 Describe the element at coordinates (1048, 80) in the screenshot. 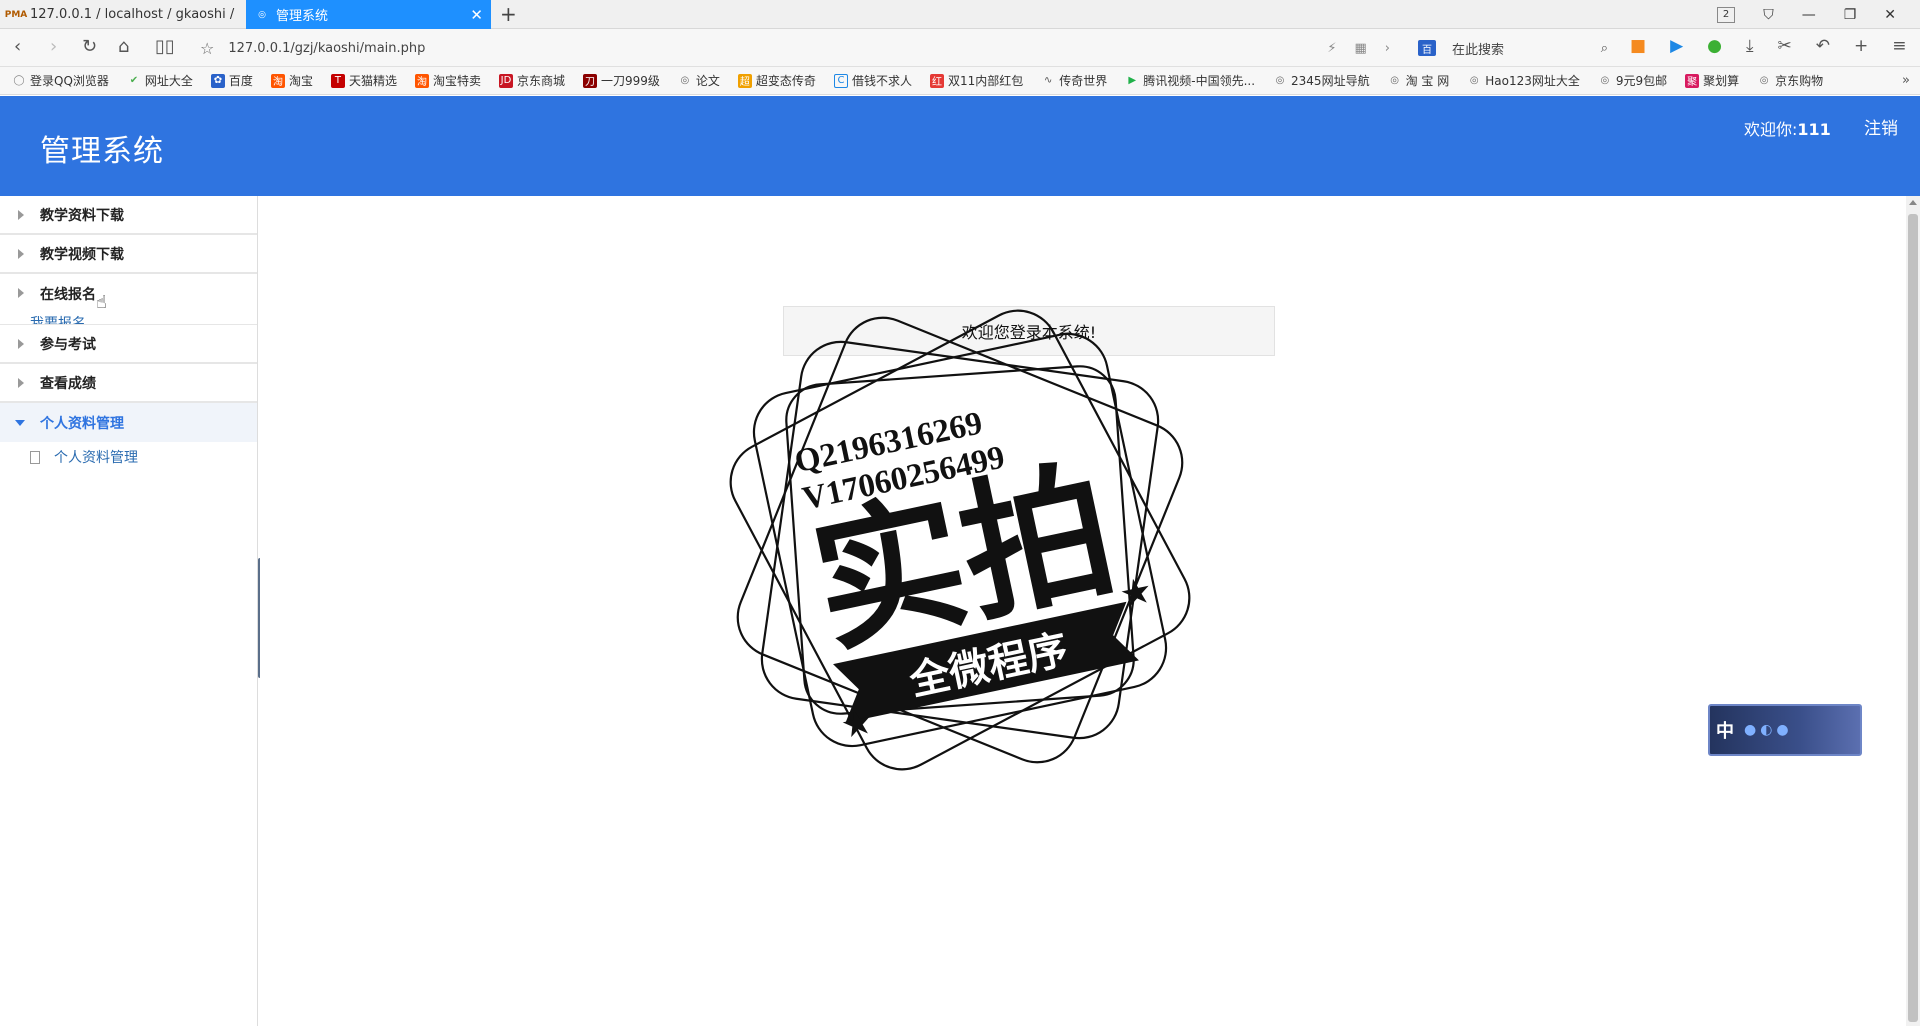

I see `game-icon: ∿` at that location.